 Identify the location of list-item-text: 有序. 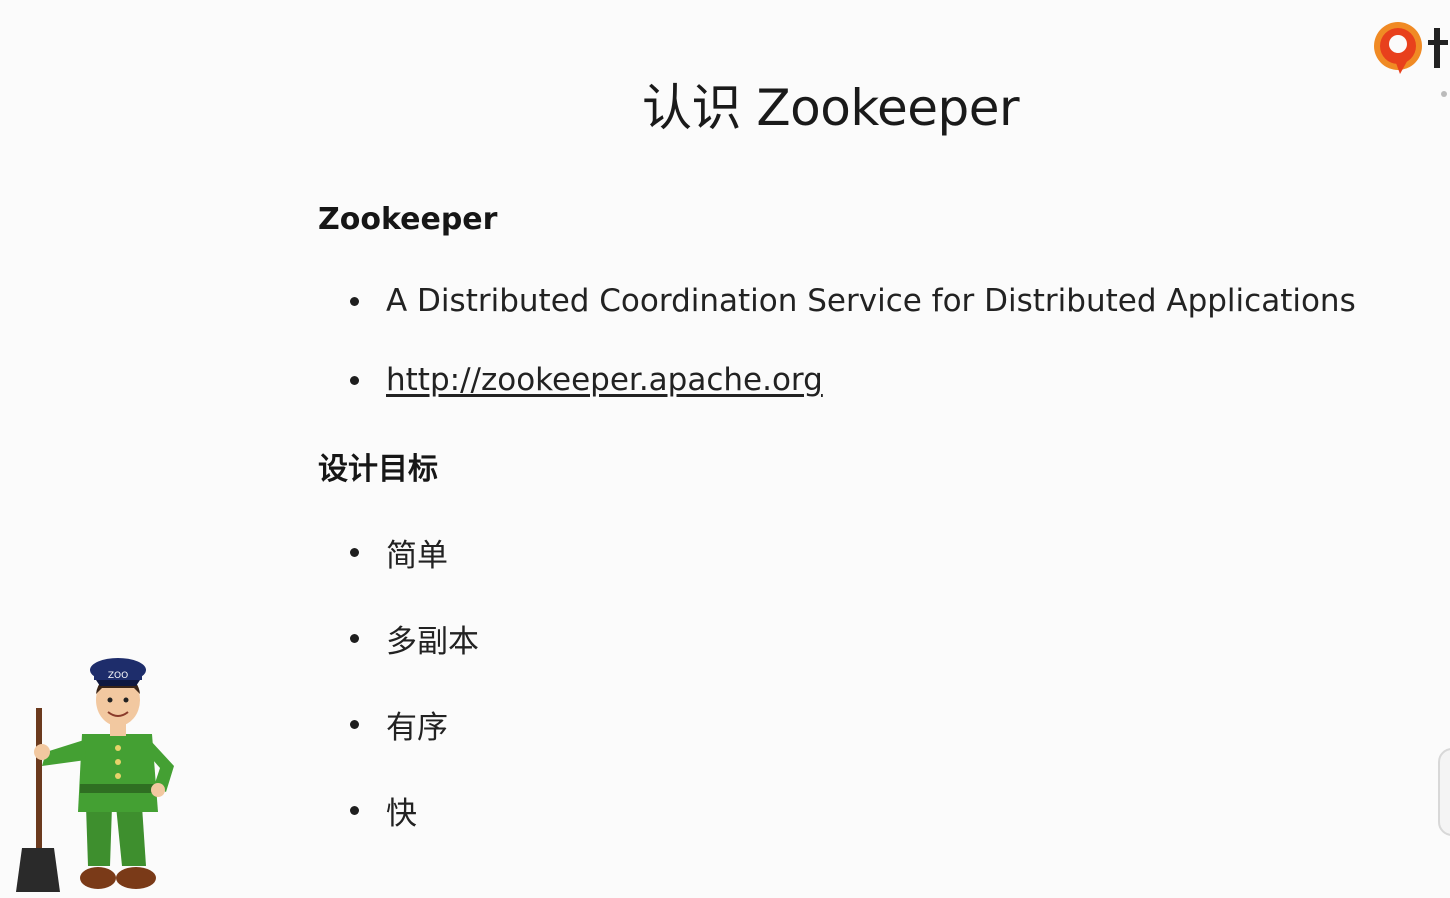
(417, 728).